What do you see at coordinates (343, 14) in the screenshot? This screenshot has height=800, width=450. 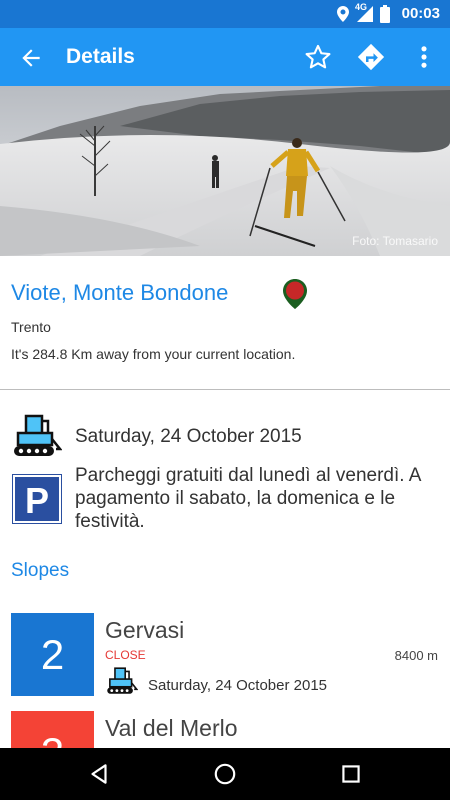 I see `location-icon` at bounding box center [343, 14].